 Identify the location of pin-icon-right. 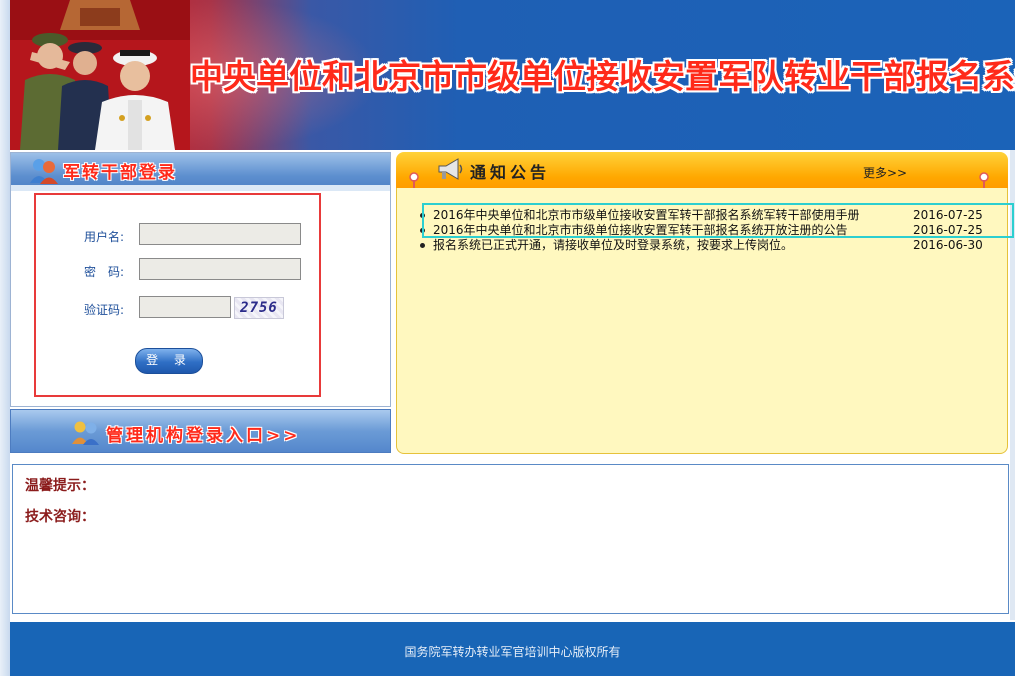
(984, 180).